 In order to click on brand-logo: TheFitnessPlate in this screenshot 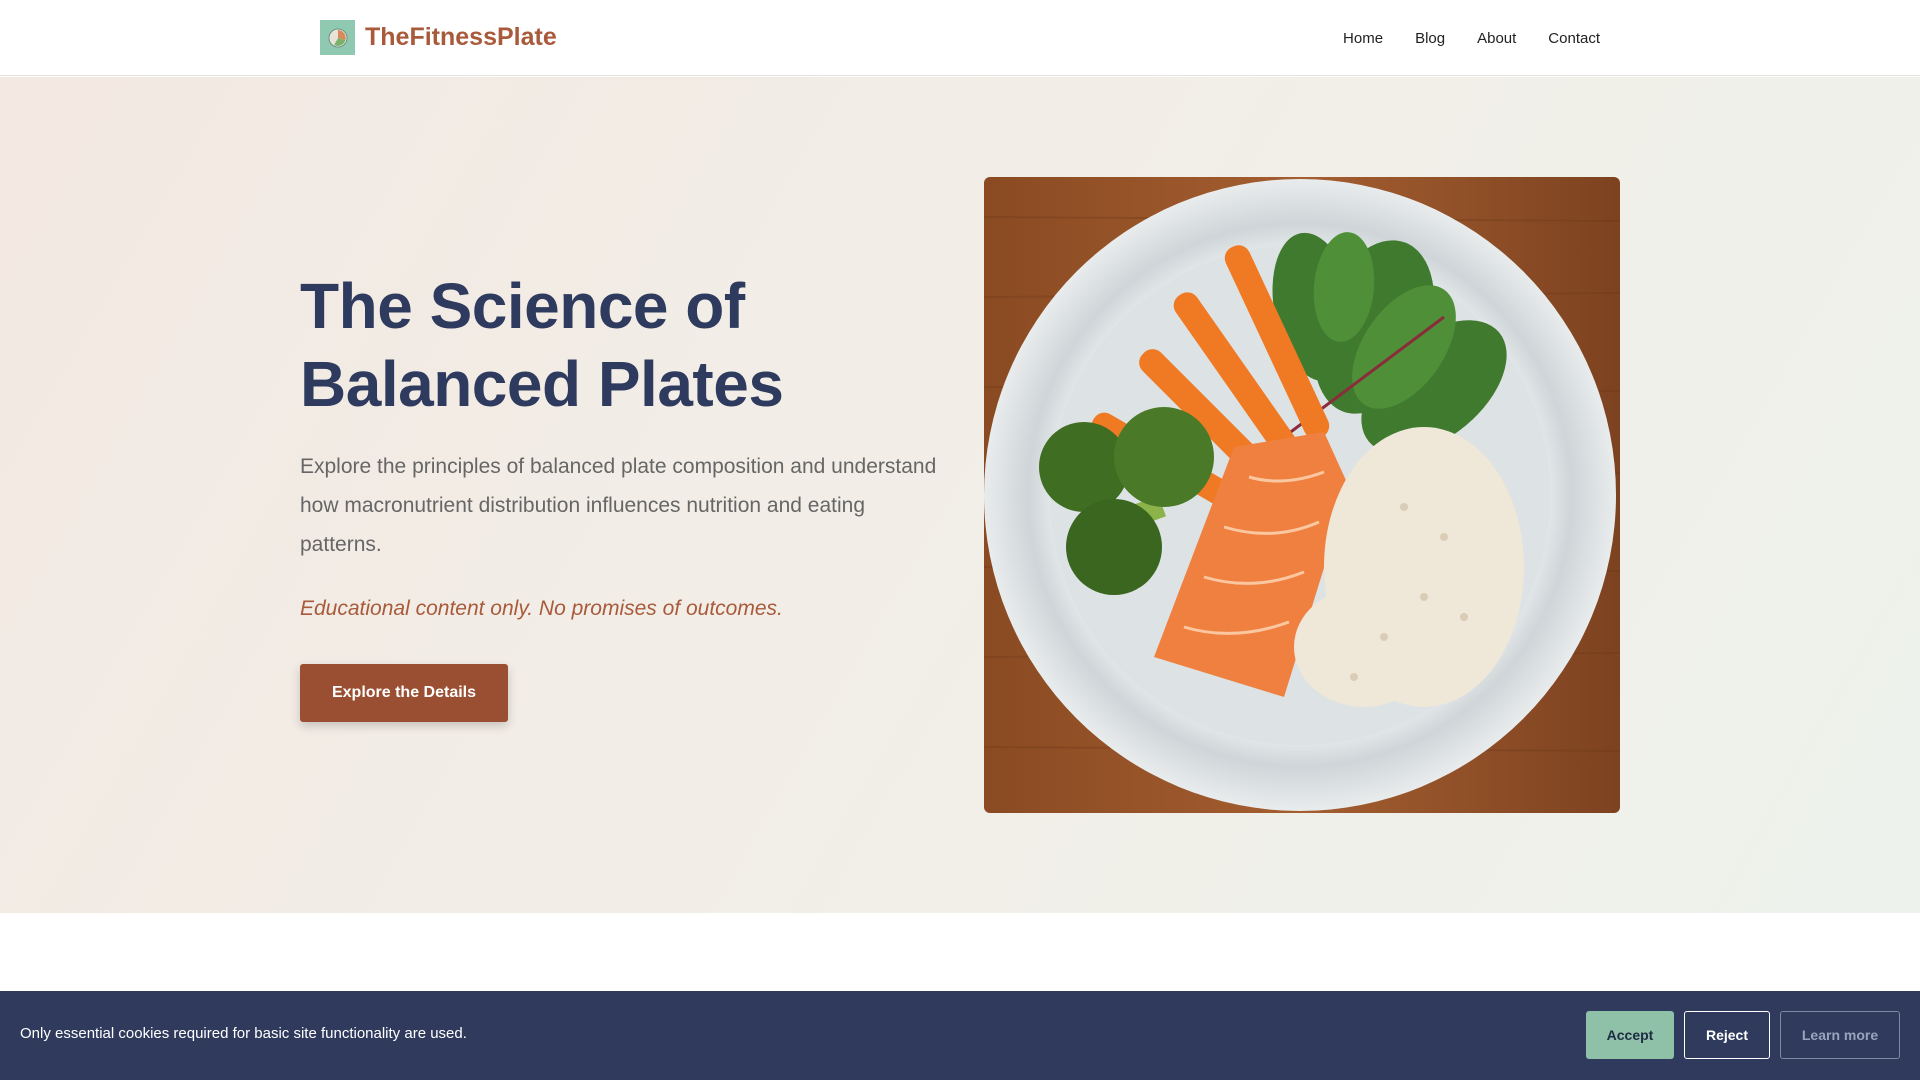, I will do `click(438, 37)`.